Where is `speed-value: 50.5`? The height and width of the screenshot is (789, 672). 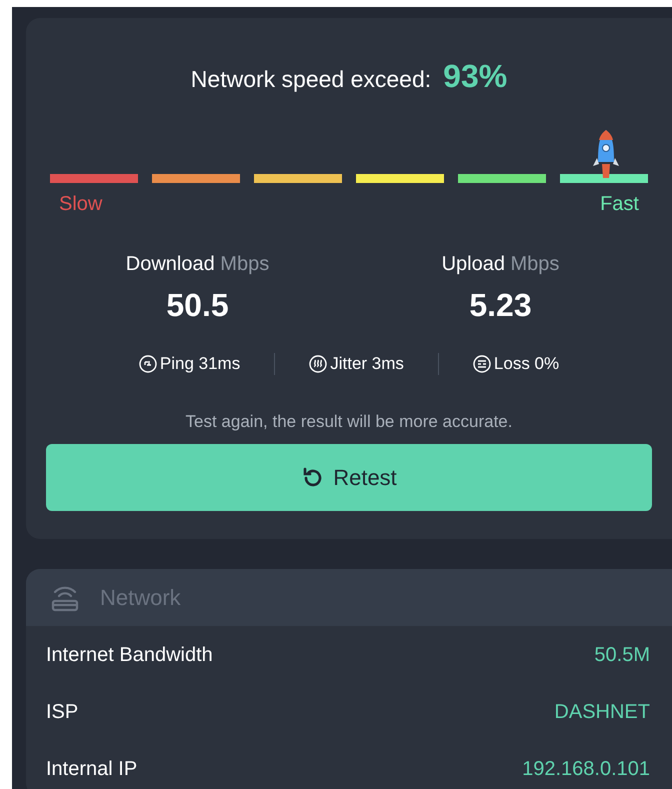
speed-value: 50.5 is located at coordinates (197, 305).